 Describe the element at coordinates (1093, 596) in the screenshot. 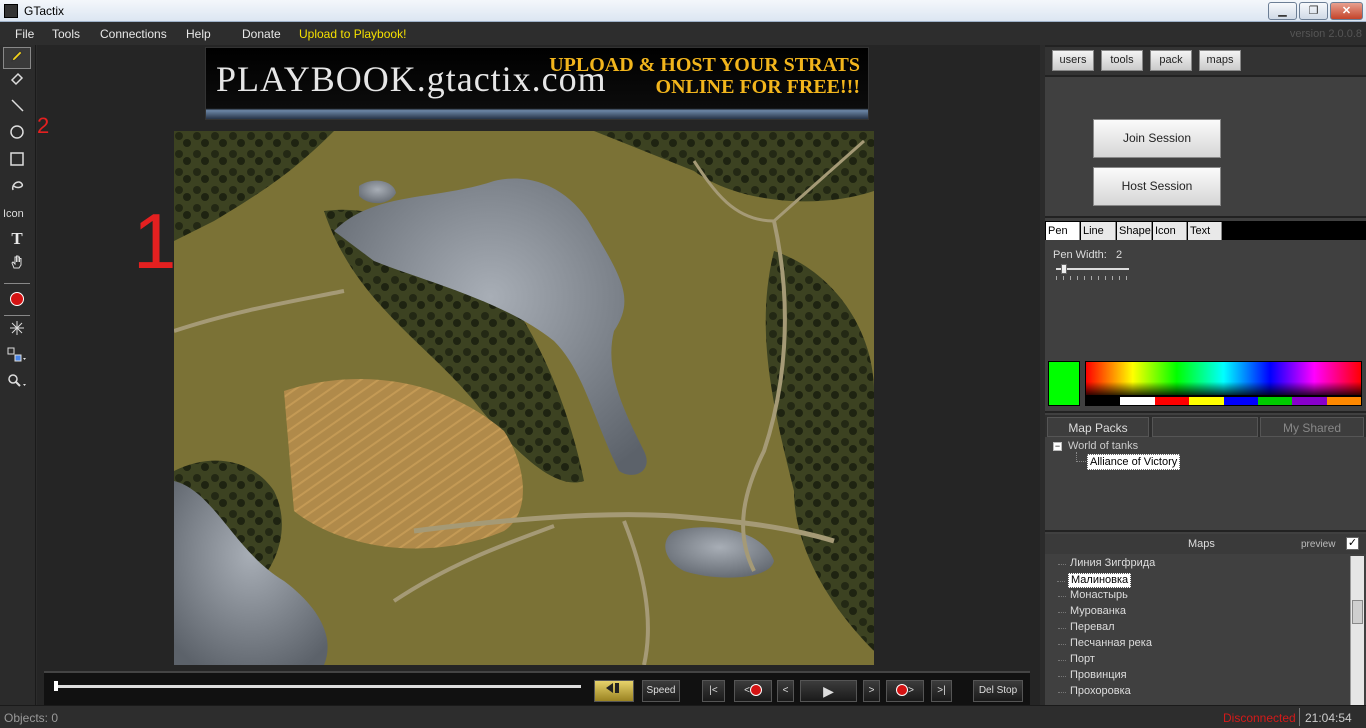

I see `map-item: Монастырь` at that location.